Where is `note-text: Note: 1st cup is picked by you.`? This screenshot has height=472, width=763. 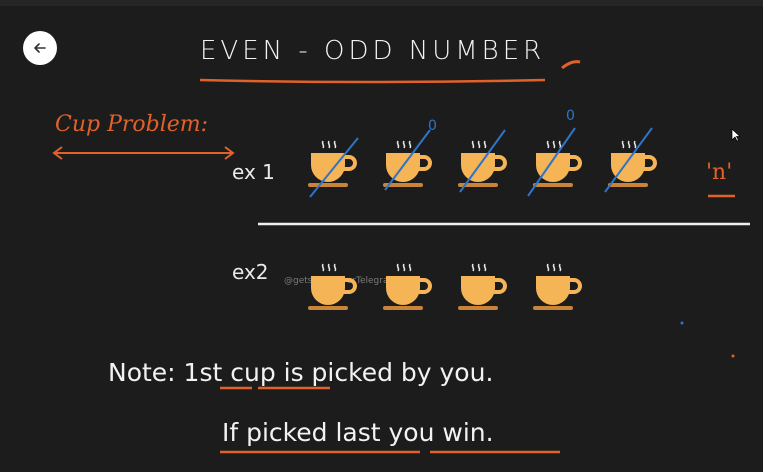 note-text: Note: 1st cup is picked by you. is located at coordinates (301, 372).